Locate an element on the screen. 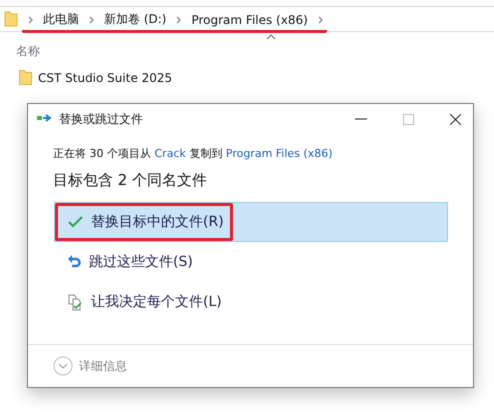 The height and width of the screenshot is (417, 494). sort-caret-icon is located at coordinates (271, 37).